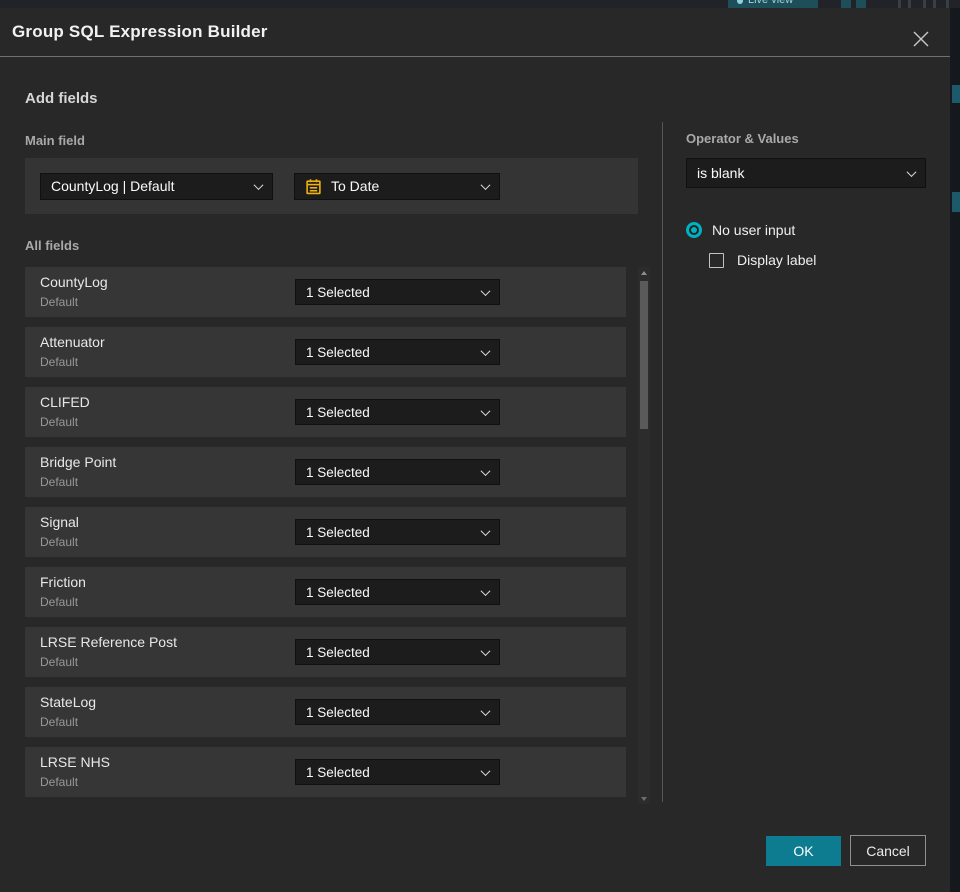 The height and width of the screenshot is (892, 960). Describe the element at coordinates (113, 186) in the screenshot. I see `main-field-dropdown-value: CountyLog | Default` at that location.